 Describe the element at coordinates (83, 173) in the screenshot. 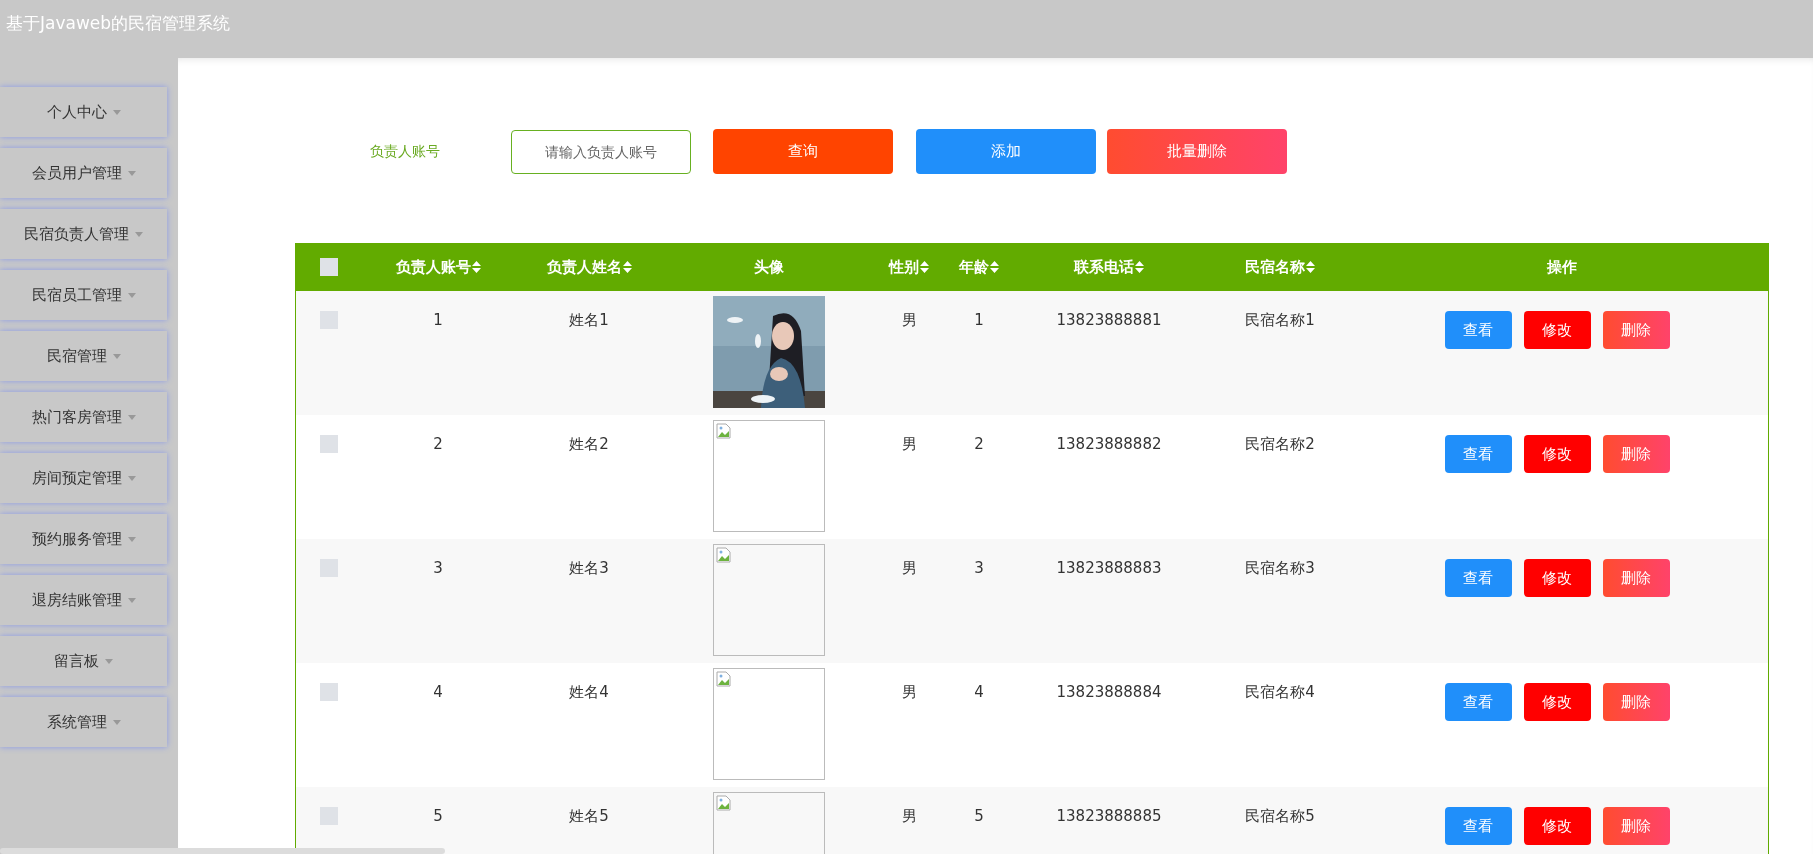

I see `sidebar-item: 会员用户管理` at that location.